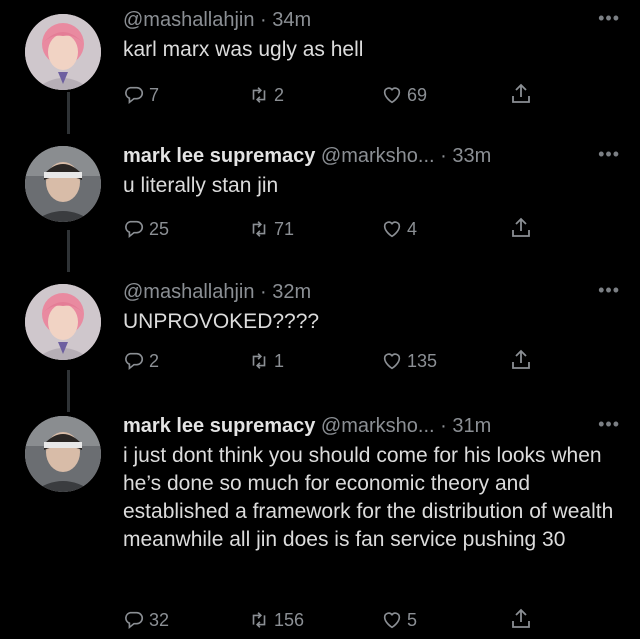 Image resolution: width=640 pixels, height=639 pixels. I want to click on tweet-header: mark lee supremacy @marksho... · 31m •••, so click(371, 426).